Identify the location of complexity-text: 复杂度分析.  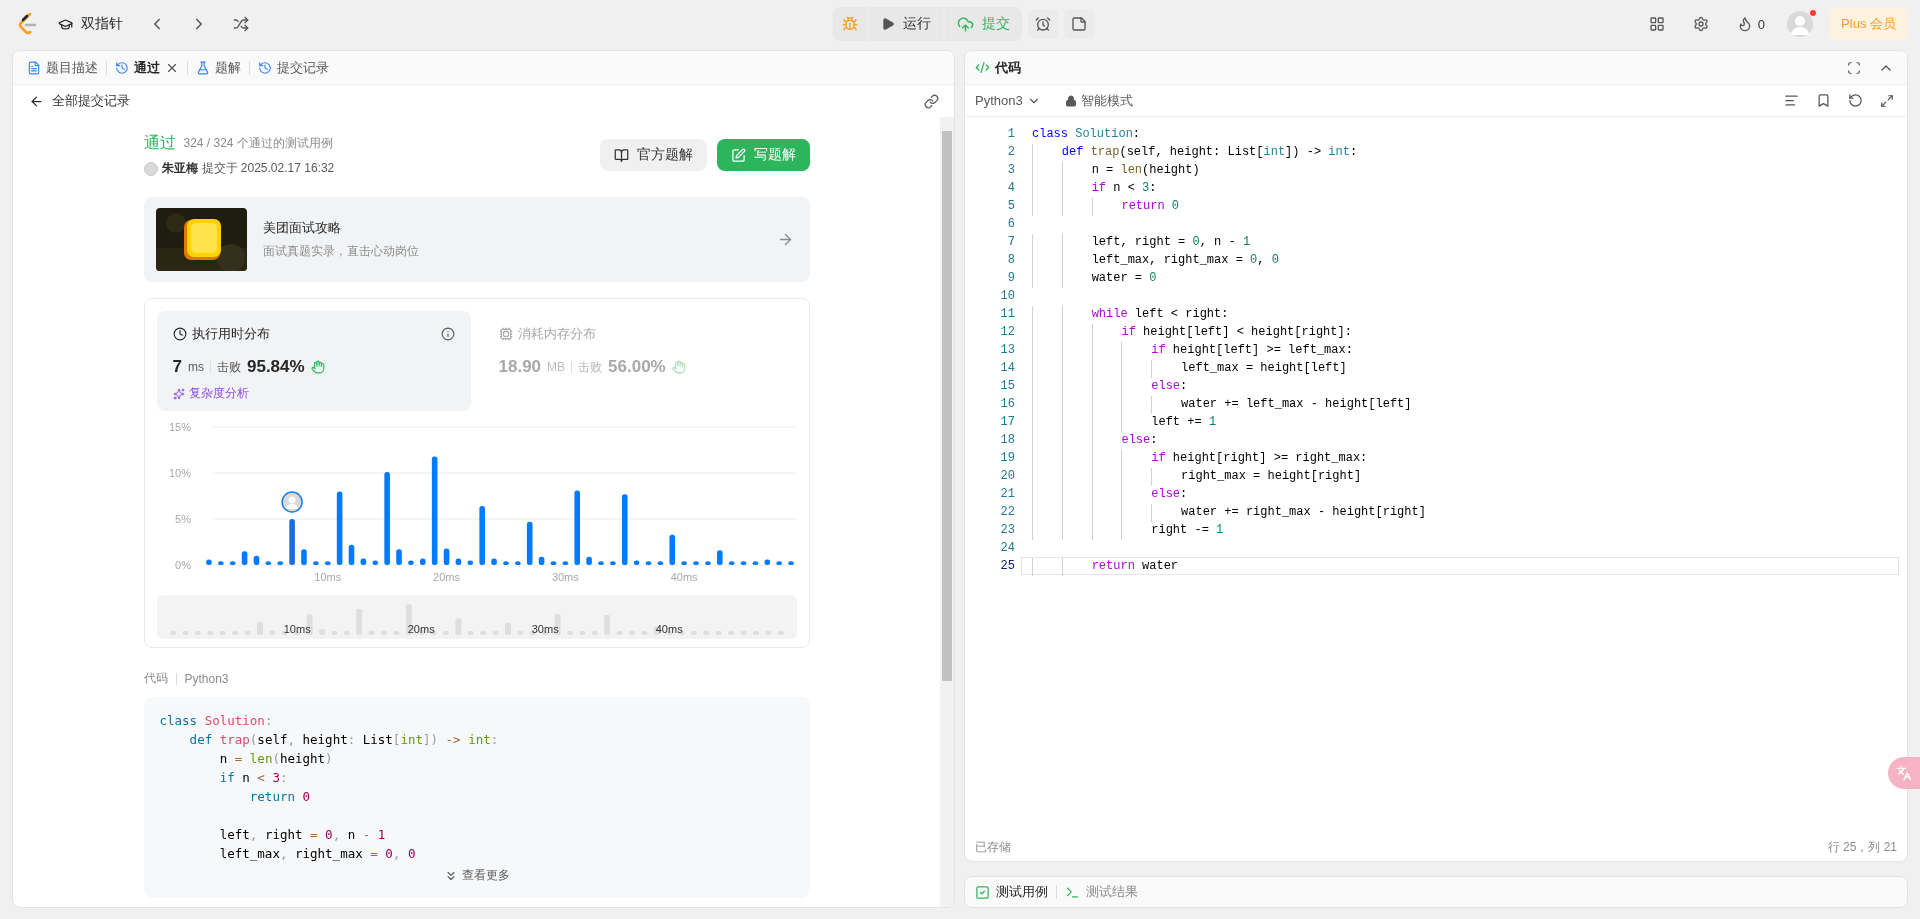
(218, 393).